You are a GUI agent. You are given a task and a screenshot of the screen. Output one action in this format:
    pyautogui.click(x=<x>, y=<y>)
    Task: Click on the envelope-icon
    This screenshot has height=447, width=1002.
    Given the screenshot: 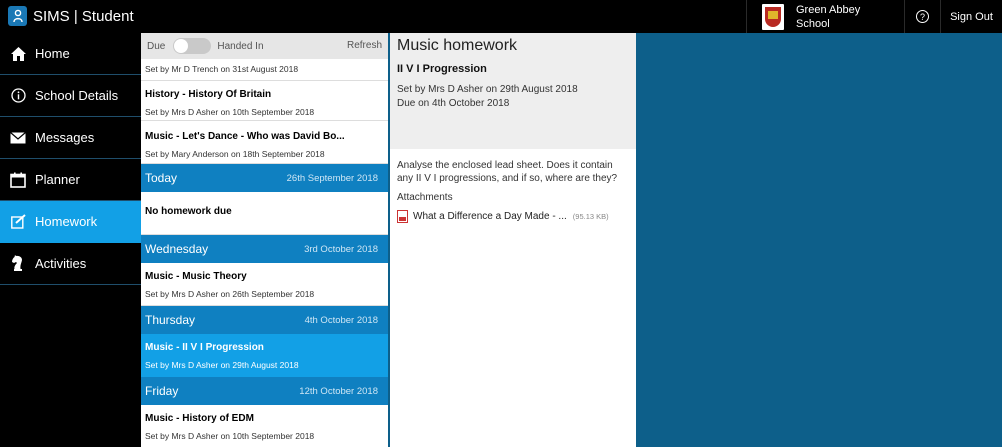 What is the action you would take?
    pyautogui.click(x=18, y=138)
    